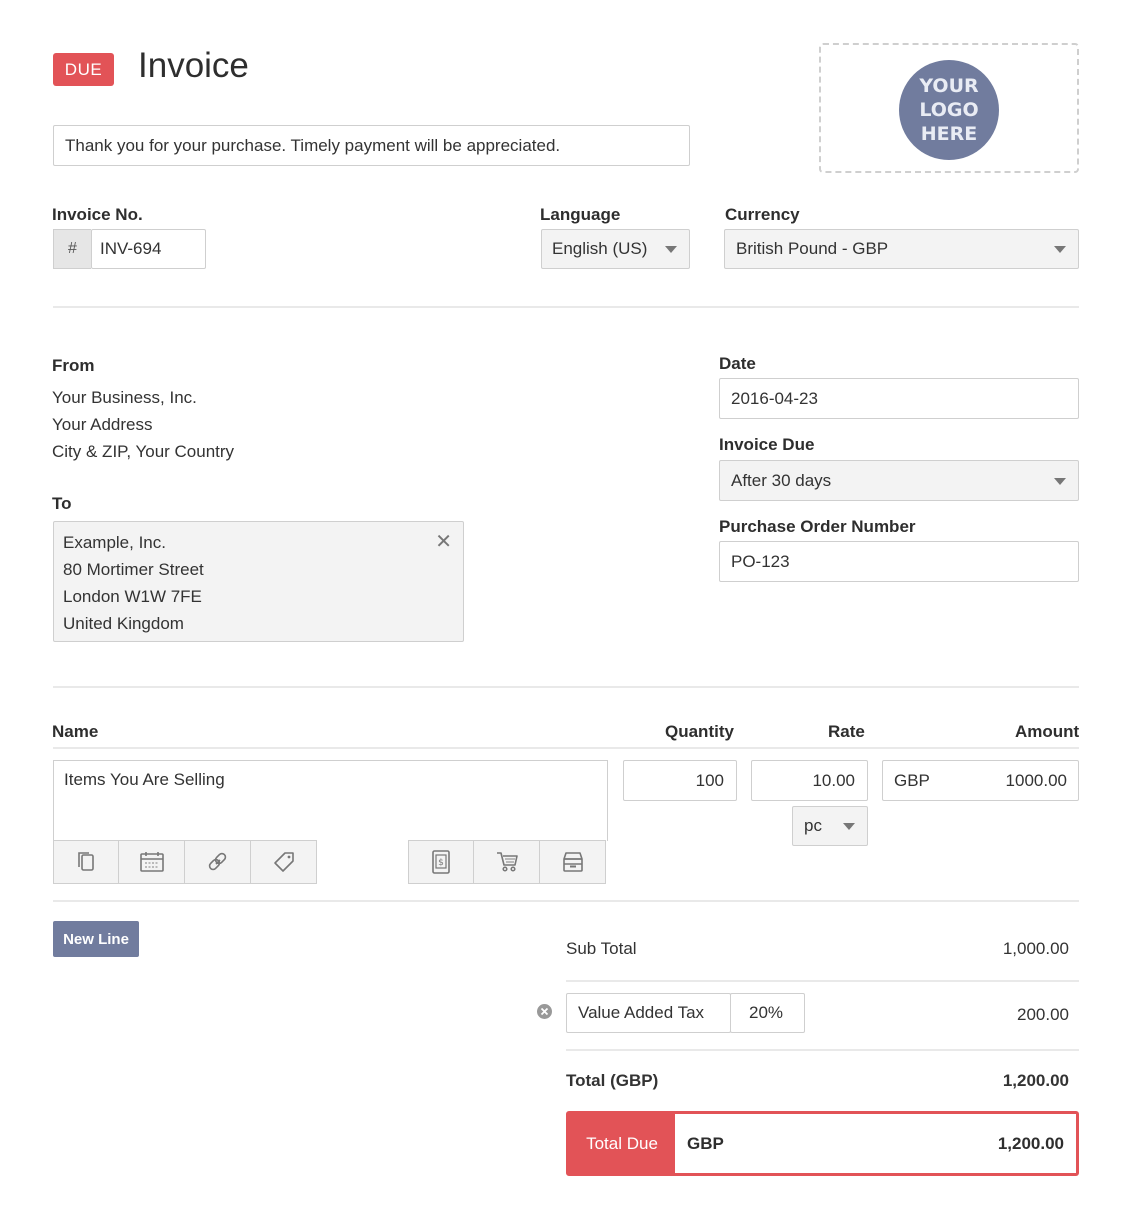 The width and height of the screenshot is (1126, 1232). Describe the element at coordinates (699, 731) in the screenshot. I see `column-header-quantity: Quantity` at that location.